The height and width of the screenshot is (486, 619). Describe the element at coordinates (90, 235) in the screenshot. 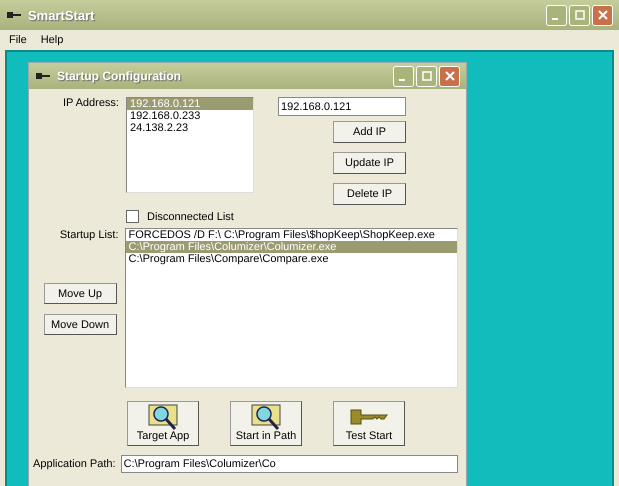

I see `startup-list-label: Startup List:` at that location.